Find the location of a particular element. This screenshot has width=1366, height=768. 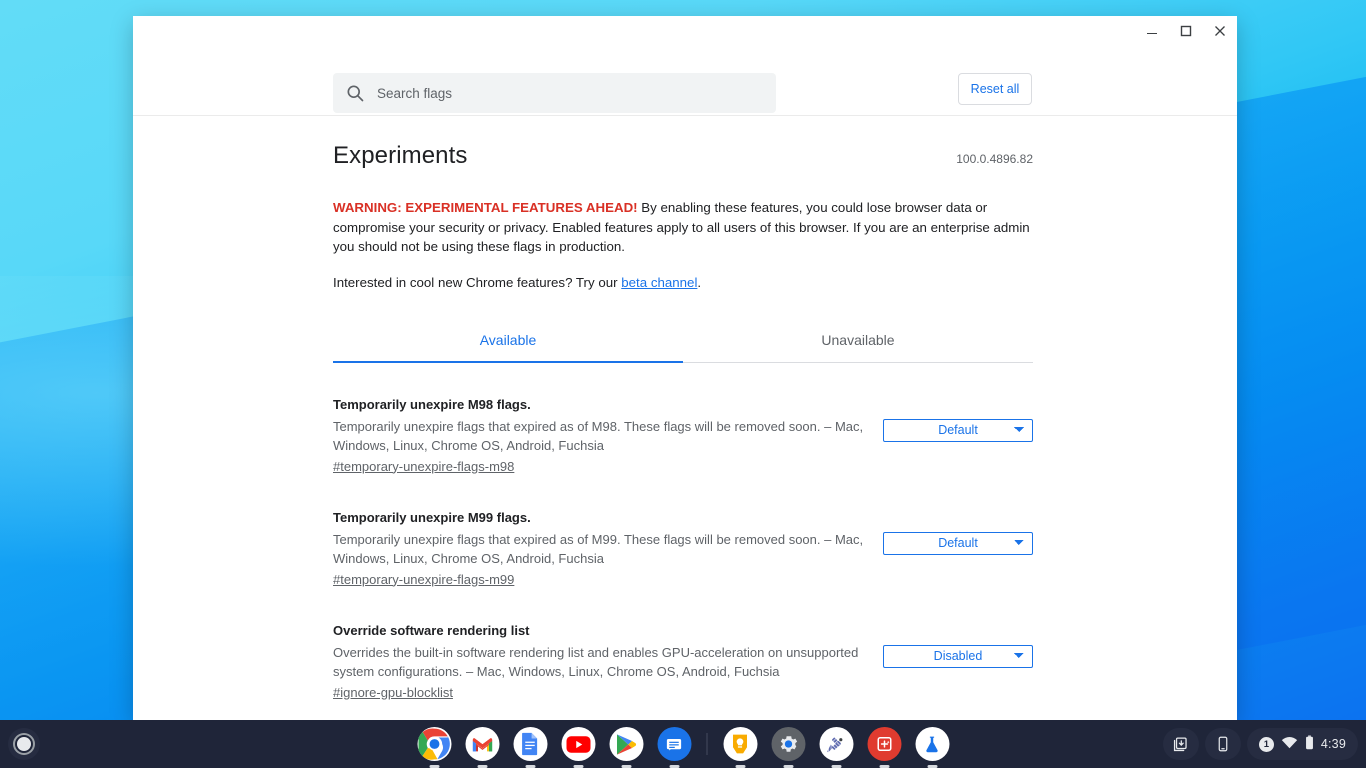

messages-icon is located at coordinates (674, 744).